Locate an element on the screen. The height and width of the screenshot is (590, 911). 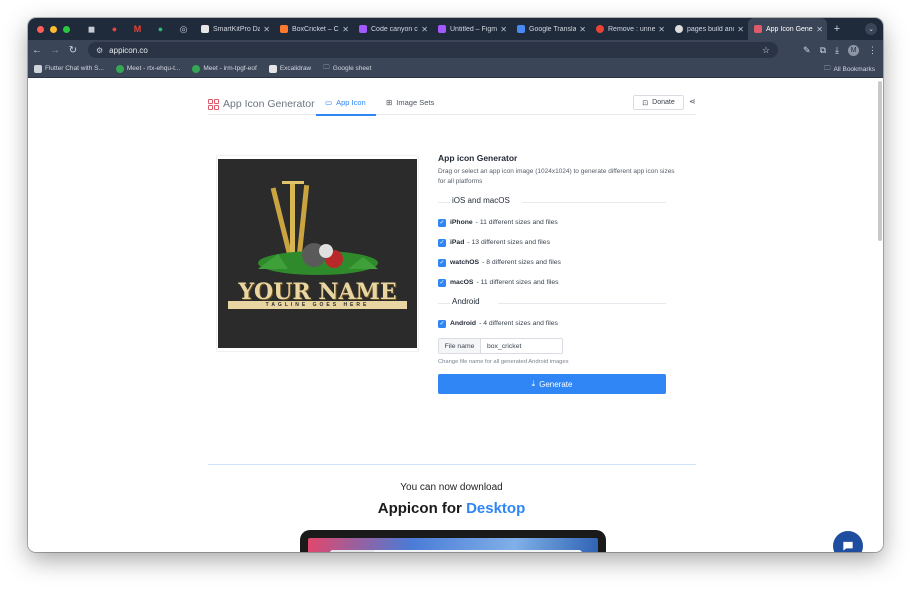
browser-tab: SmartKitPro Da ✕ is located at coordinates (234, 29).